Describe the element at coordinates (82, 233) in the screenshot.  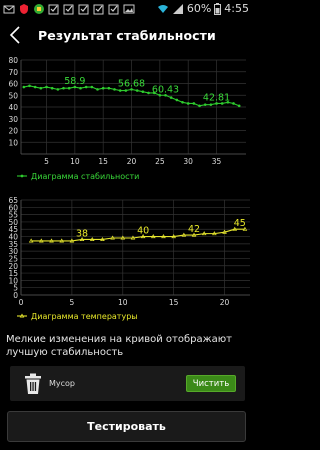
I see `data-label: 38` at that location.